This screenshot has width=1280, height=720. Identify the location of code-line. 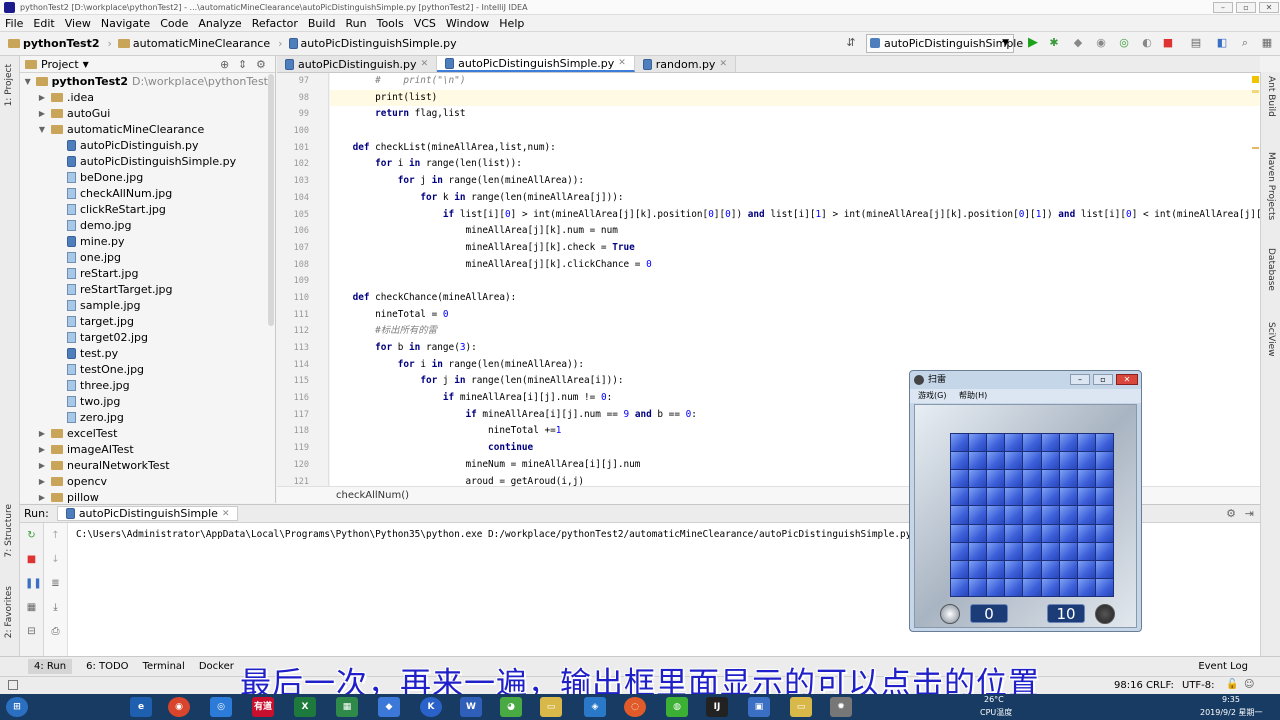
(795, 131).